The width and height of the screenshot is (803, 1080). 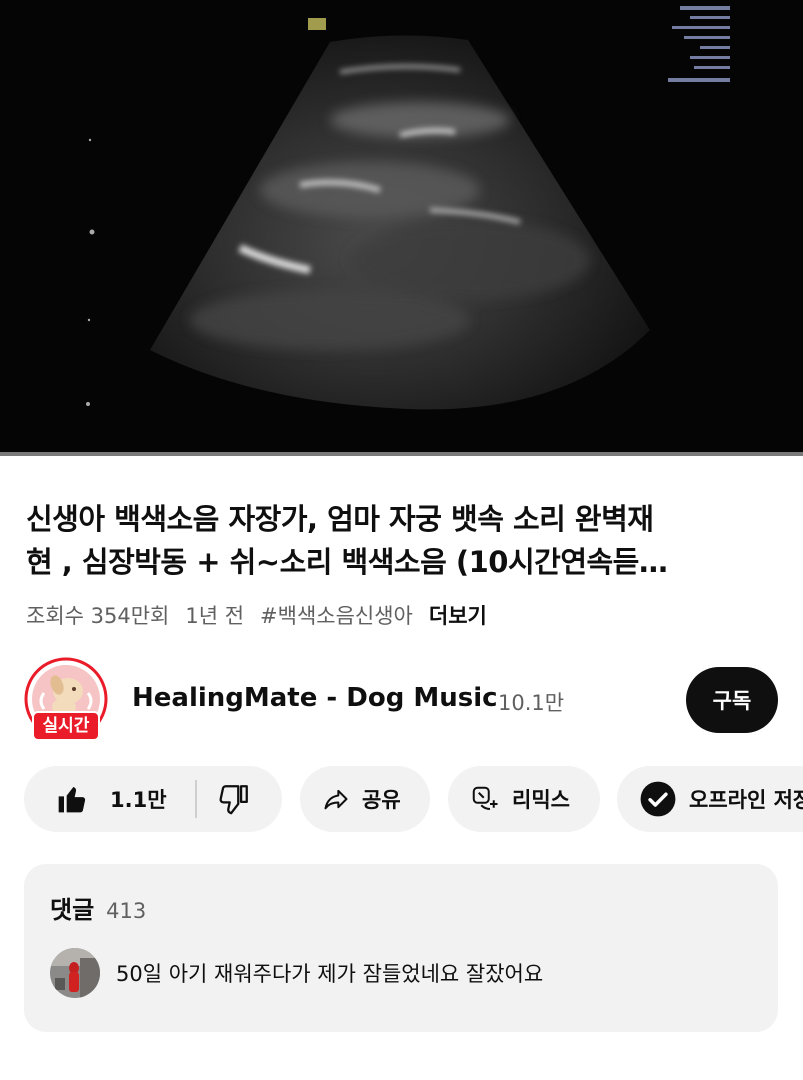 What do you see at coordinates (336, 615) in the screenshot?
I see `hashtag-link: #백색소음신생아` at bounding box center [336, 615].